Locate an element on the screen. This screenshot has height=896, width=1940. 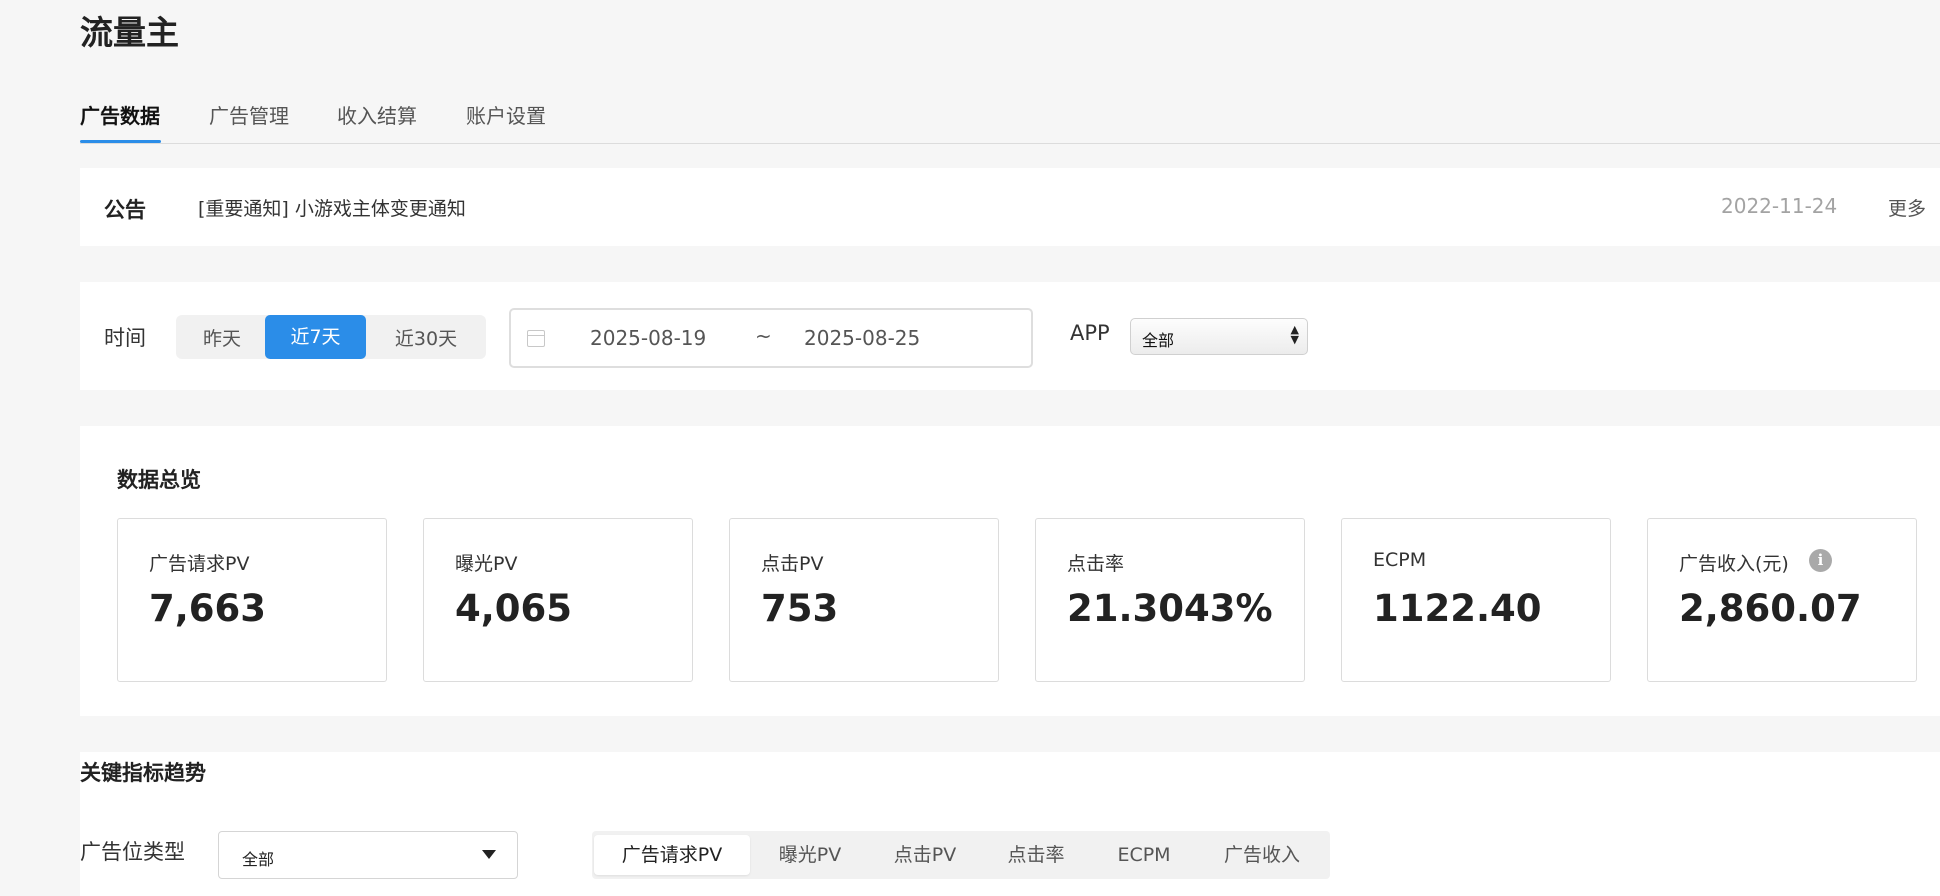
date-end: 2025-08-25 is located at coordinates (862, 338).